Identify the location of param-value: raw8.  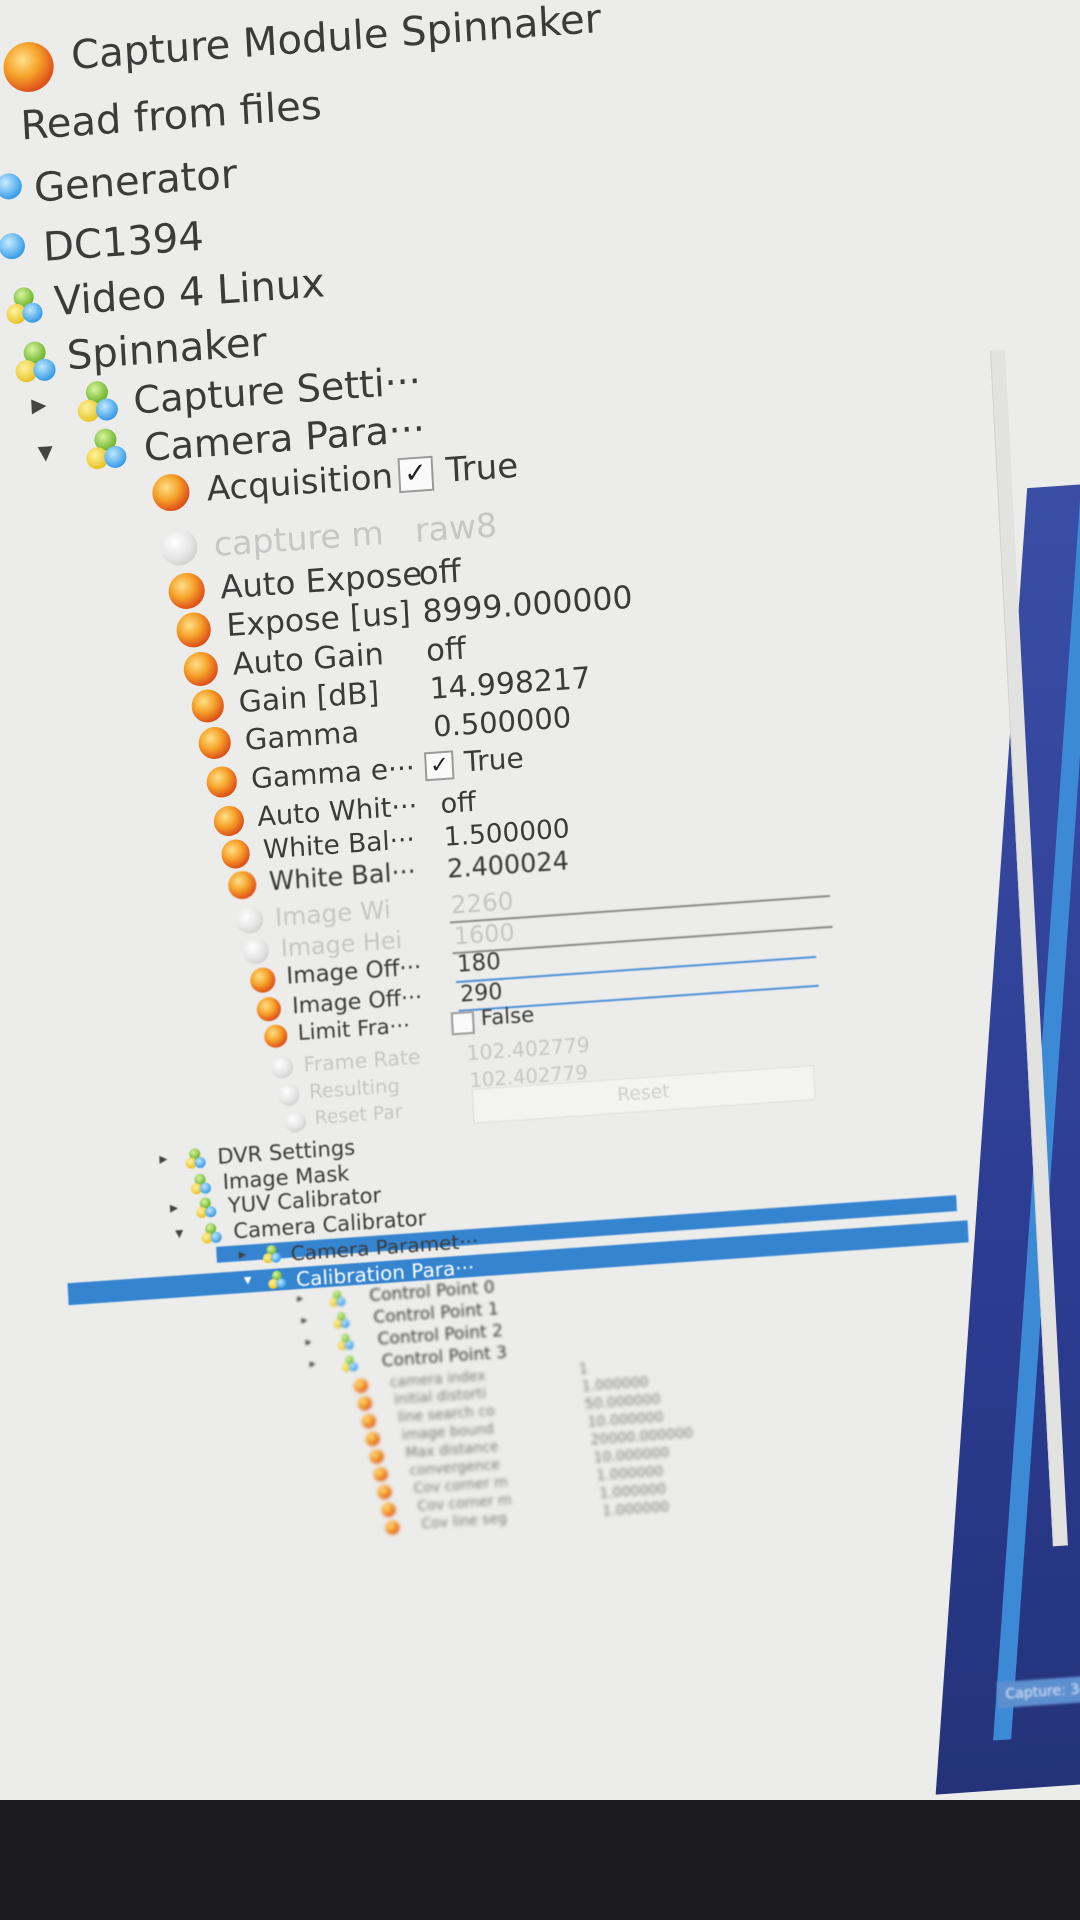
(456, 527).